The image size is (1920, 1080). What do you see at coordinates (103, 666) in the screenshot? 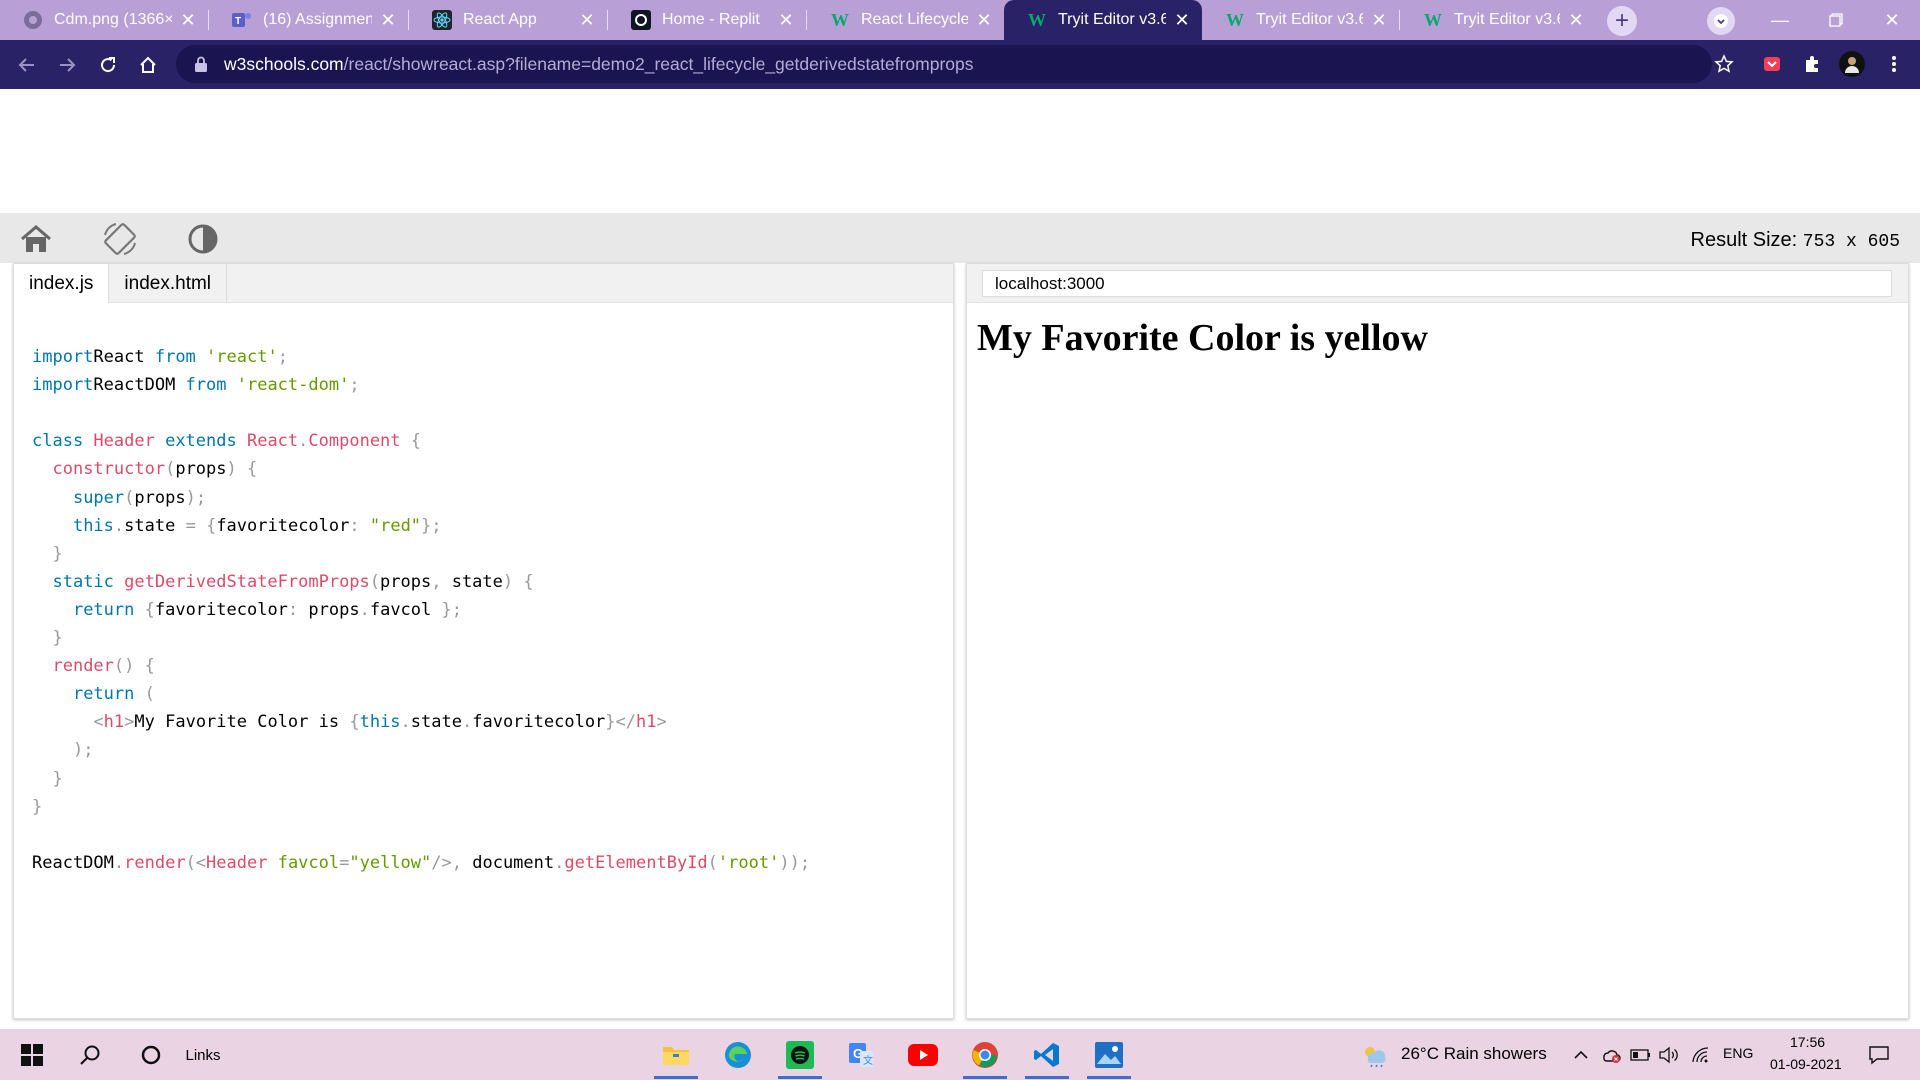
I see `code-line: render() {` at bounding box center [103, 666].